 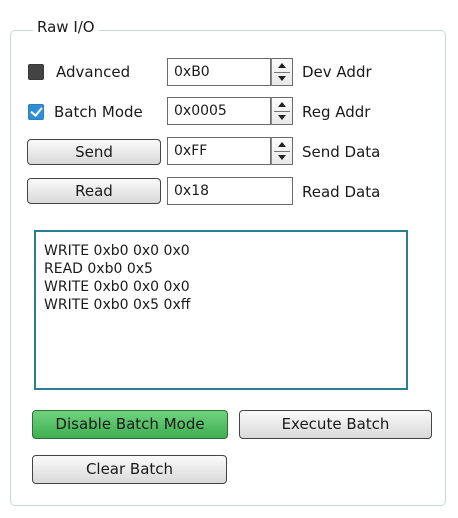 I want to click on clear-batch-button: Clear Batch, so click(x=129, y=469).